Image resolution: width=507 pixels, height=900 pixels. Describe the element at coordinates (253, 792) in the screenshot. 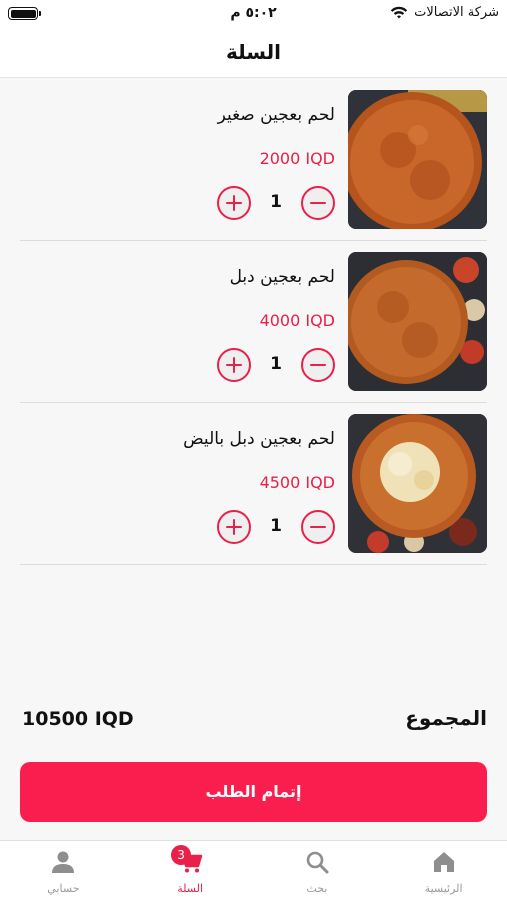

I see `checkout-button: إتمام الطلب` at that location.